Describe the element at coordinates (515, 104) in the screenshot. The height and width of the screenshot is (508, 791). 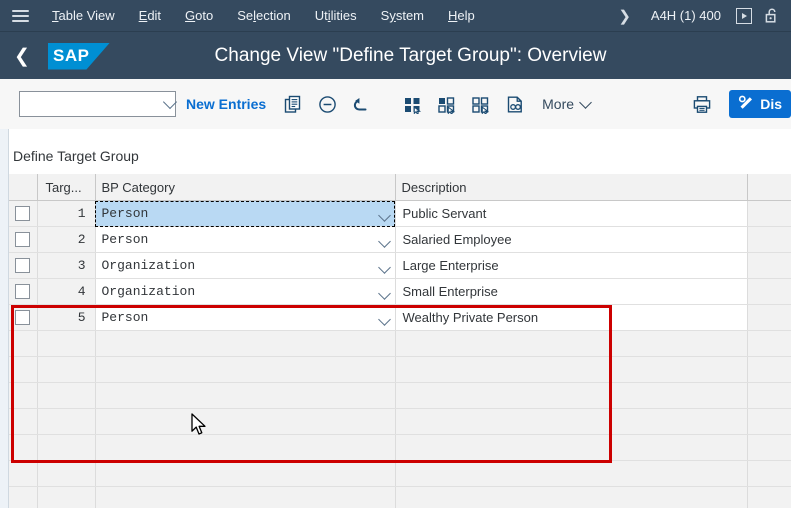
I see `display-variant-icon` at that location.